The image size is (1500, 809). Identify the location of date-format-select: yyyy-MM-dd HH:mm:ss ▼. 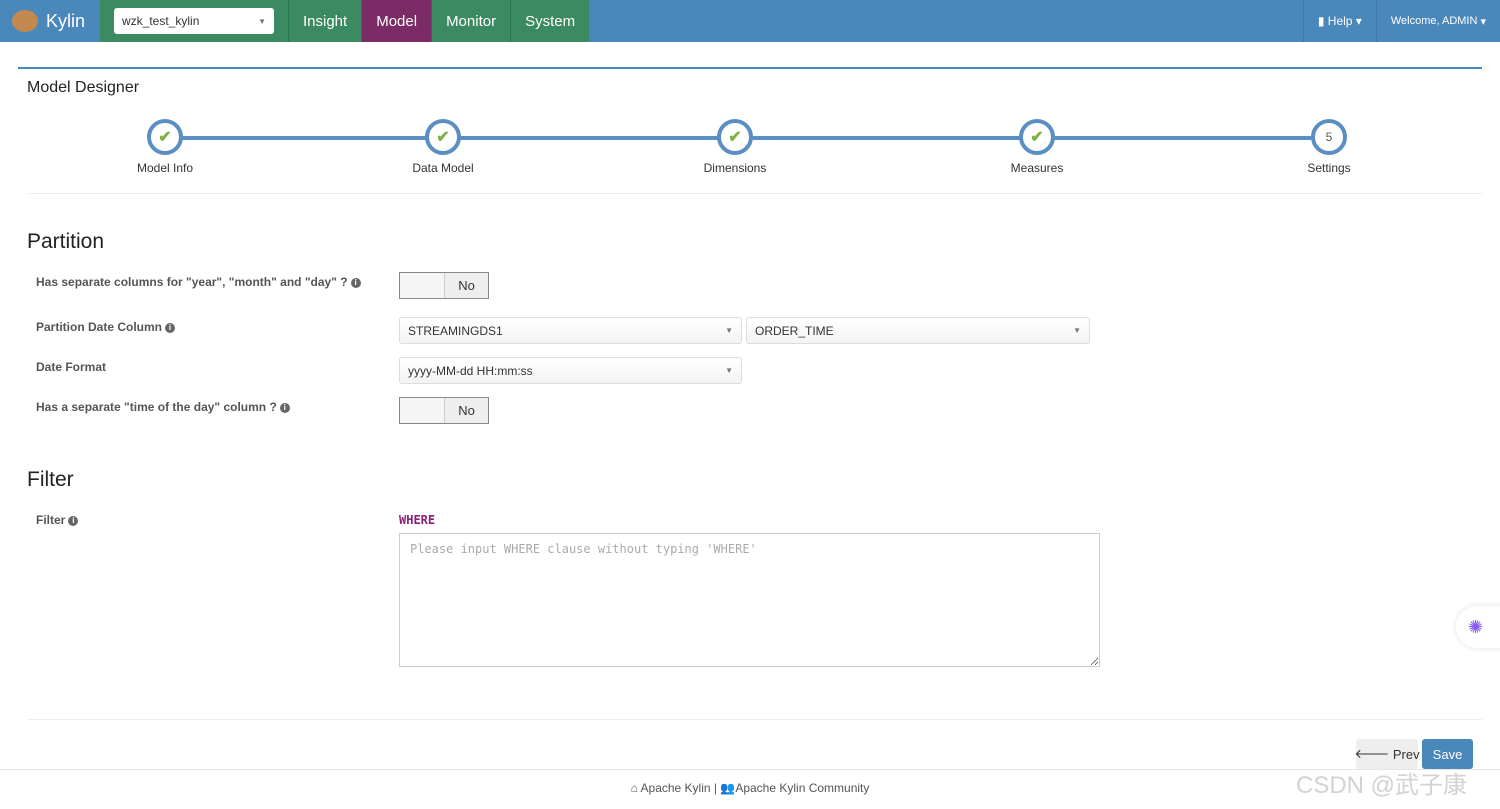
(570, 370).